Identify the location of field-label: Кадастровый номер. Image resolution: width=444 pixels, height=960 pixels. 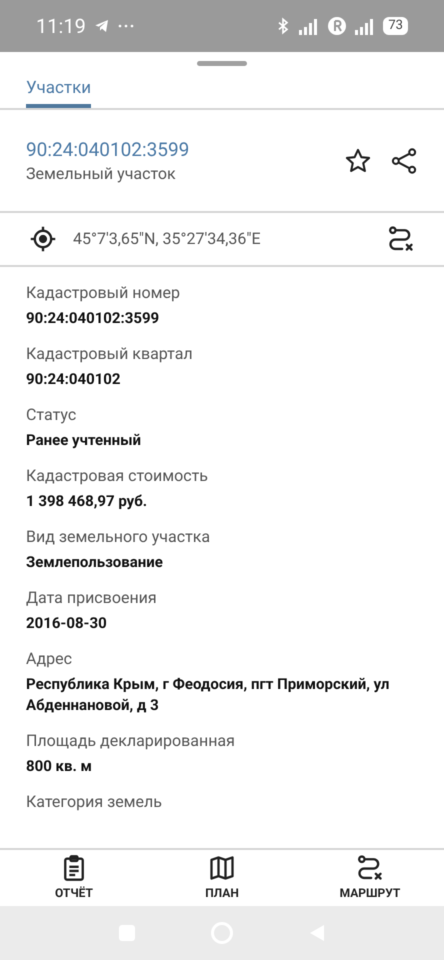
(103, 293).